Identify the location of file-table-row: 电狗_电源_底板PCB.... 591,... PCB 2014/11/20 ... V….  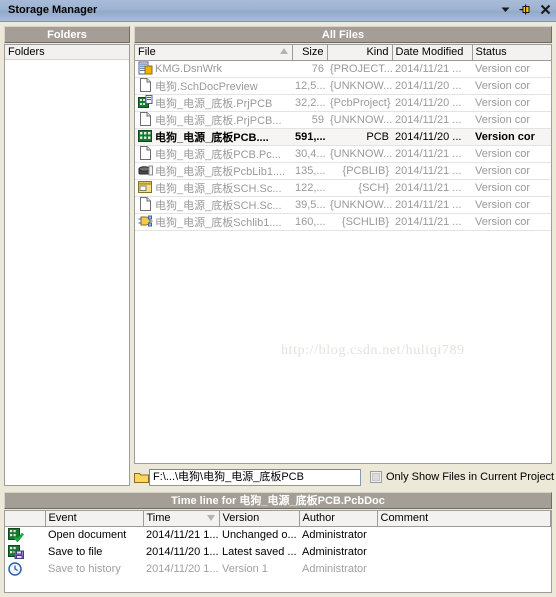
(343, 137).